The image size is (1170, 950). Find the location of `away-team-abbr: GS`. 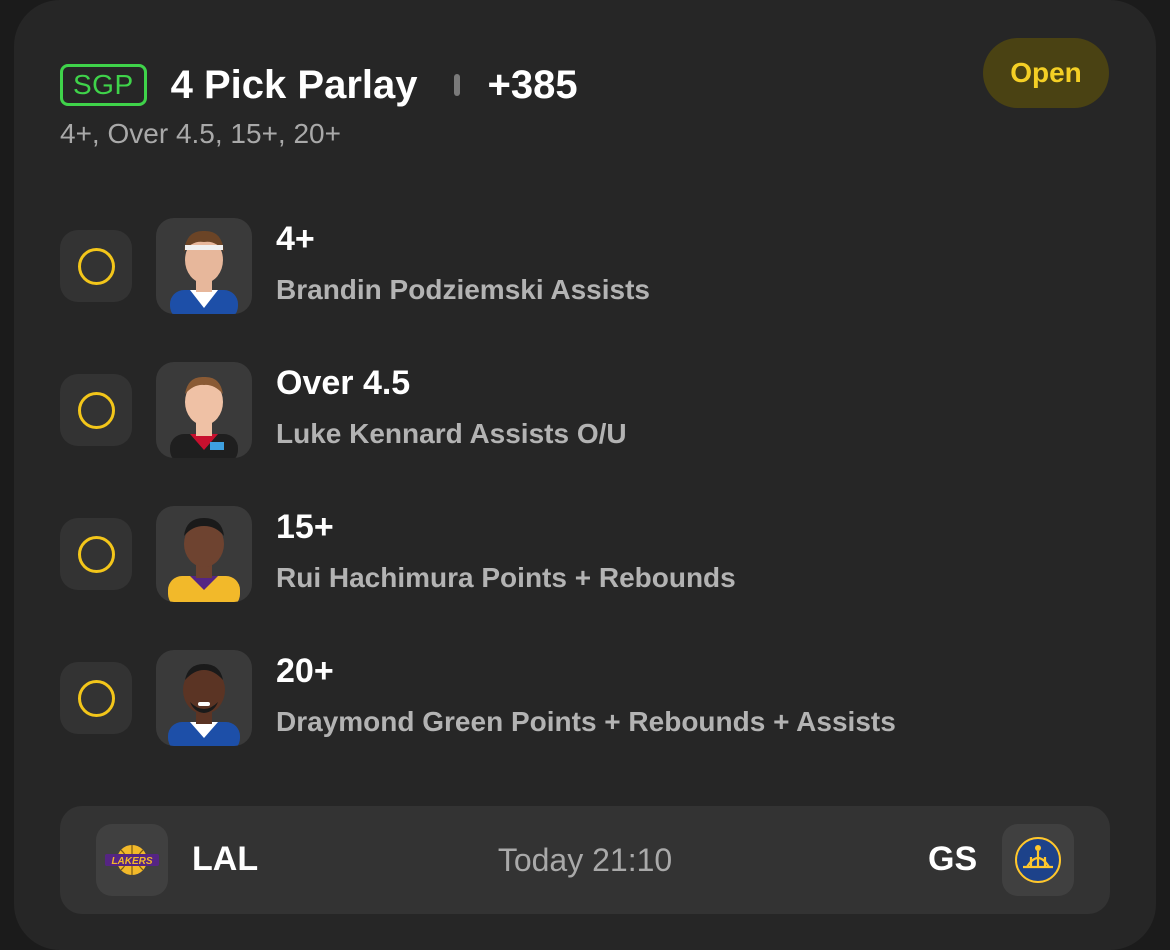

away-team-abbr: GS is located at coordinates (953, 859).